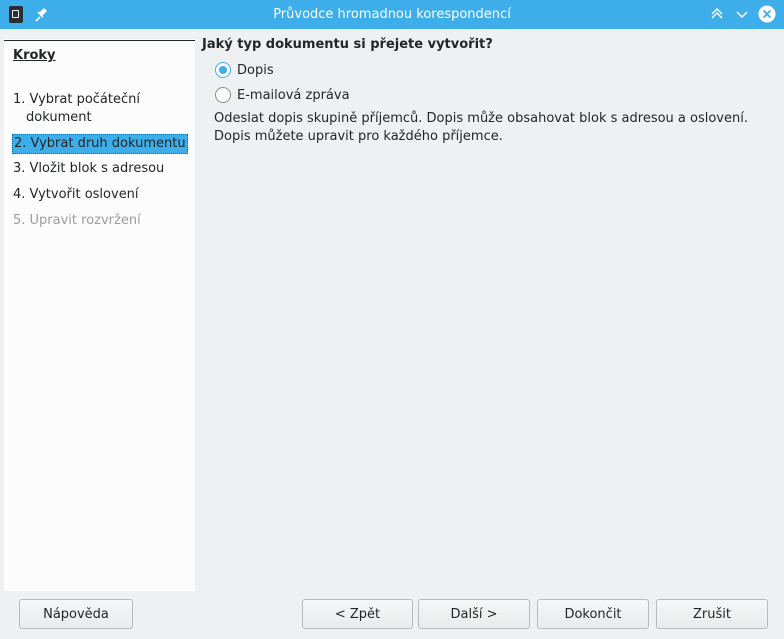 The image size is (784, 639). I want to click on shade-icon, so click(717, 14).